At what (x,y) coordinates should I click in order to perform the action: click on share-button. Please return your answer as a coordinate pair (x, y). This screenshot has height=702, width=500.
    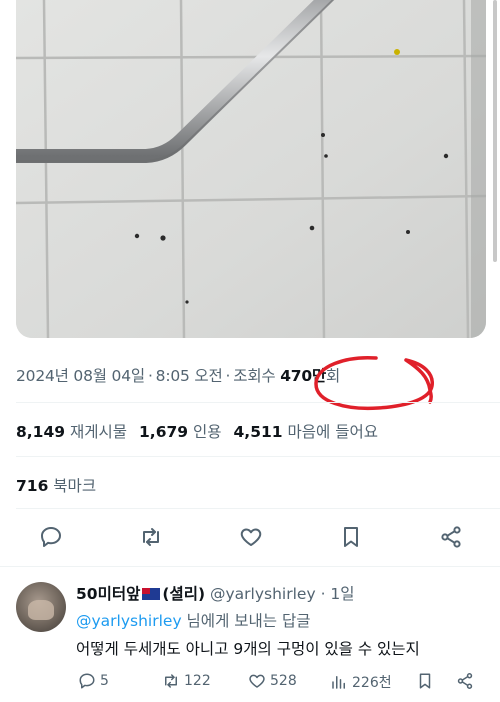
    Looking at the image, I should click on (451, 537).